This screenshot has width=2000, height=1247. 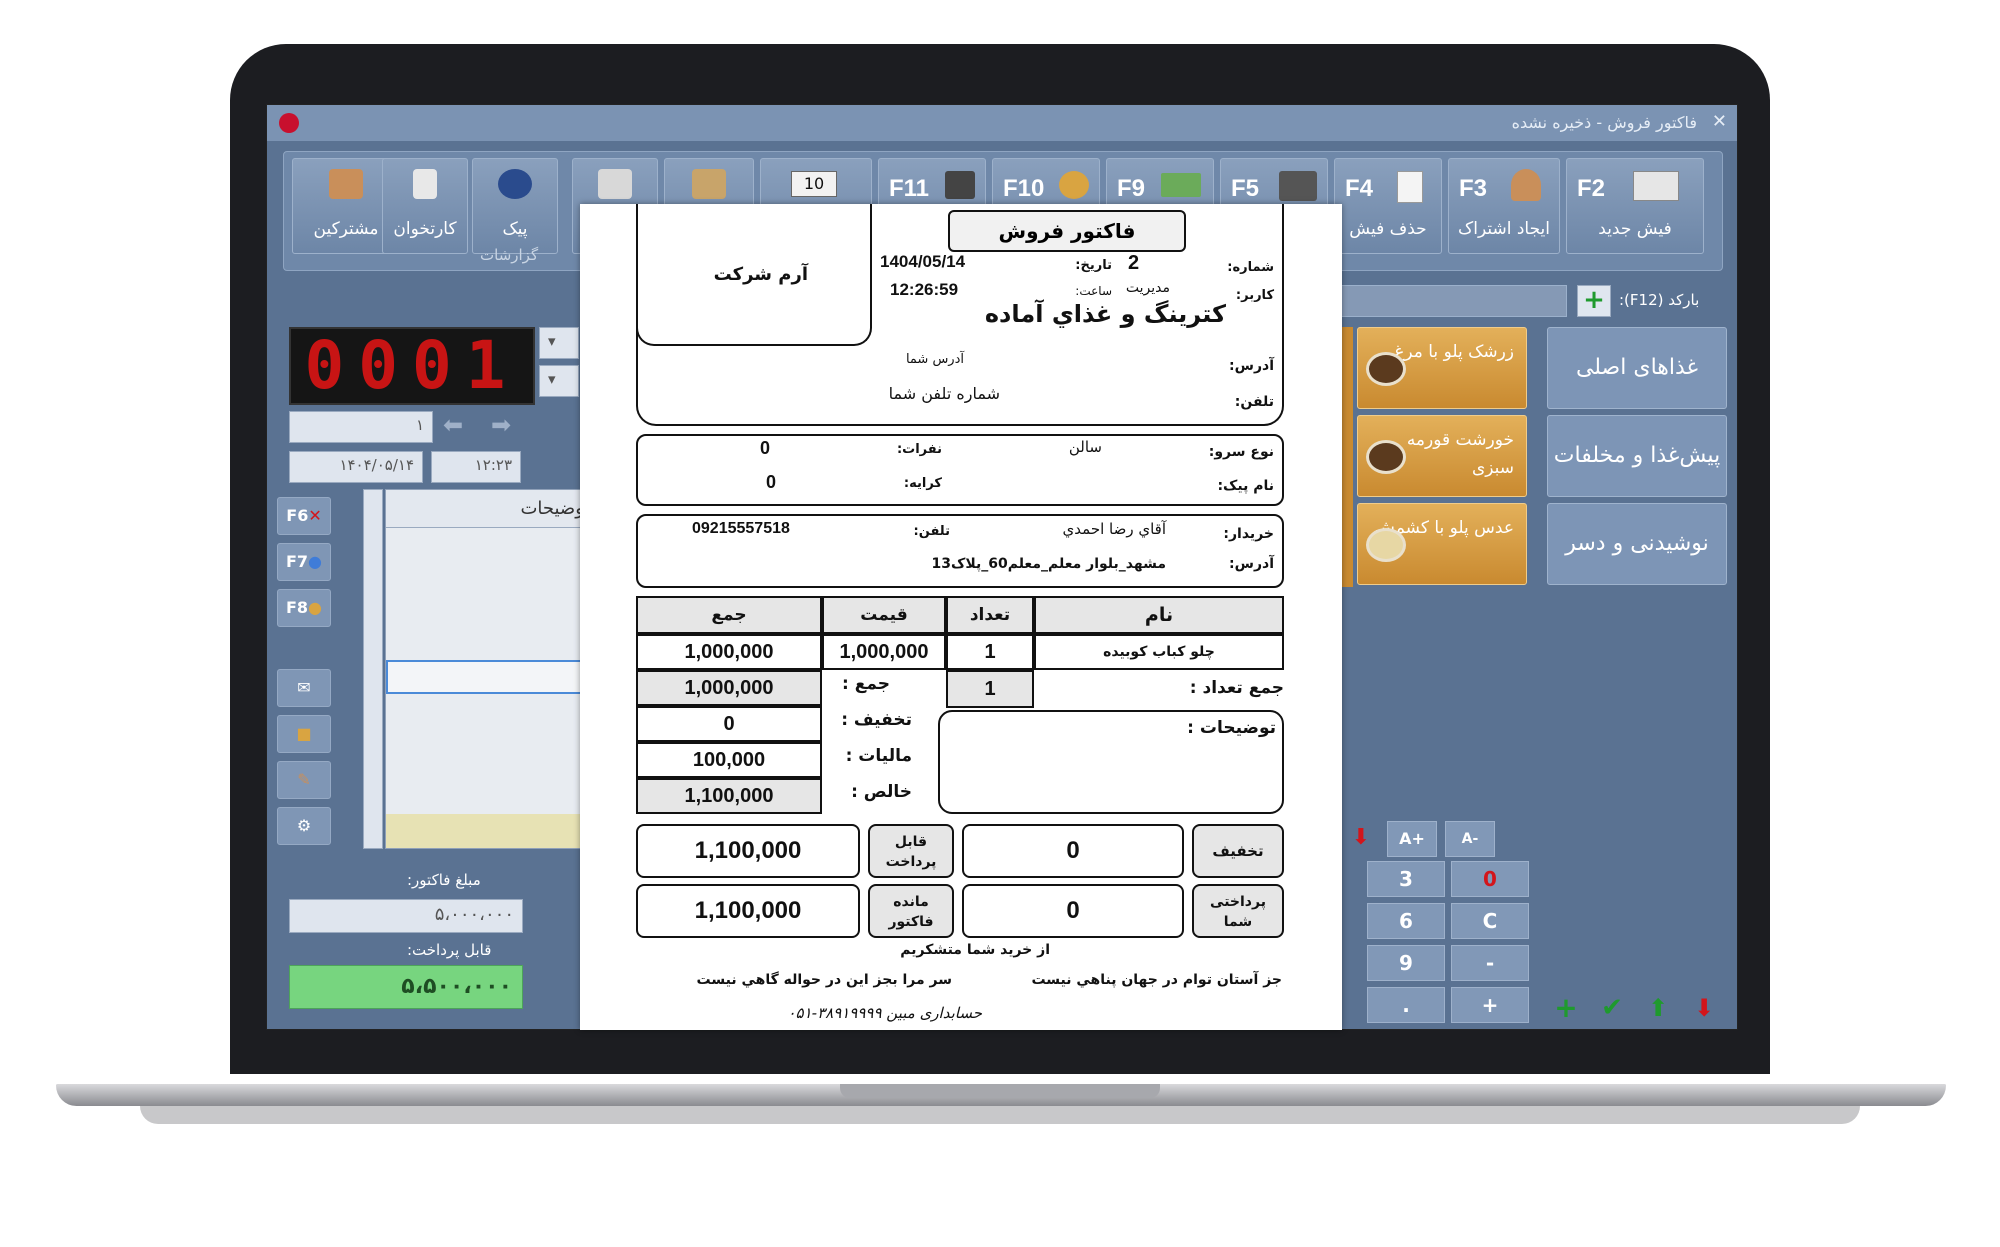 I want to click on date-field: ۱۴۰۴/۰۵/۱۴, so click(x=356, y=467).